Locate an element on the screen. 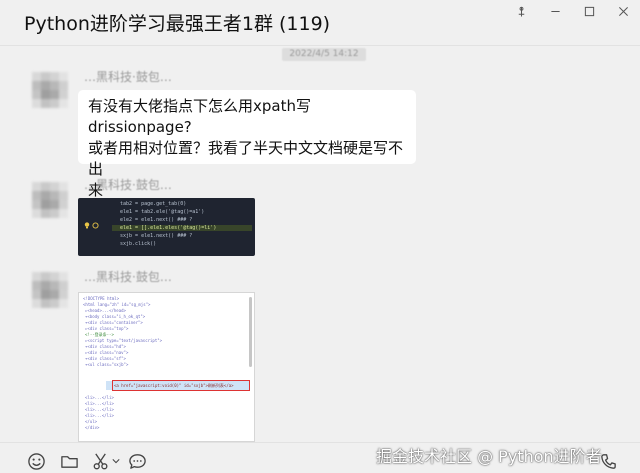 The height and width of the screenshot is (473, 640). image-scrollbar is located at coordinates (250, 332).